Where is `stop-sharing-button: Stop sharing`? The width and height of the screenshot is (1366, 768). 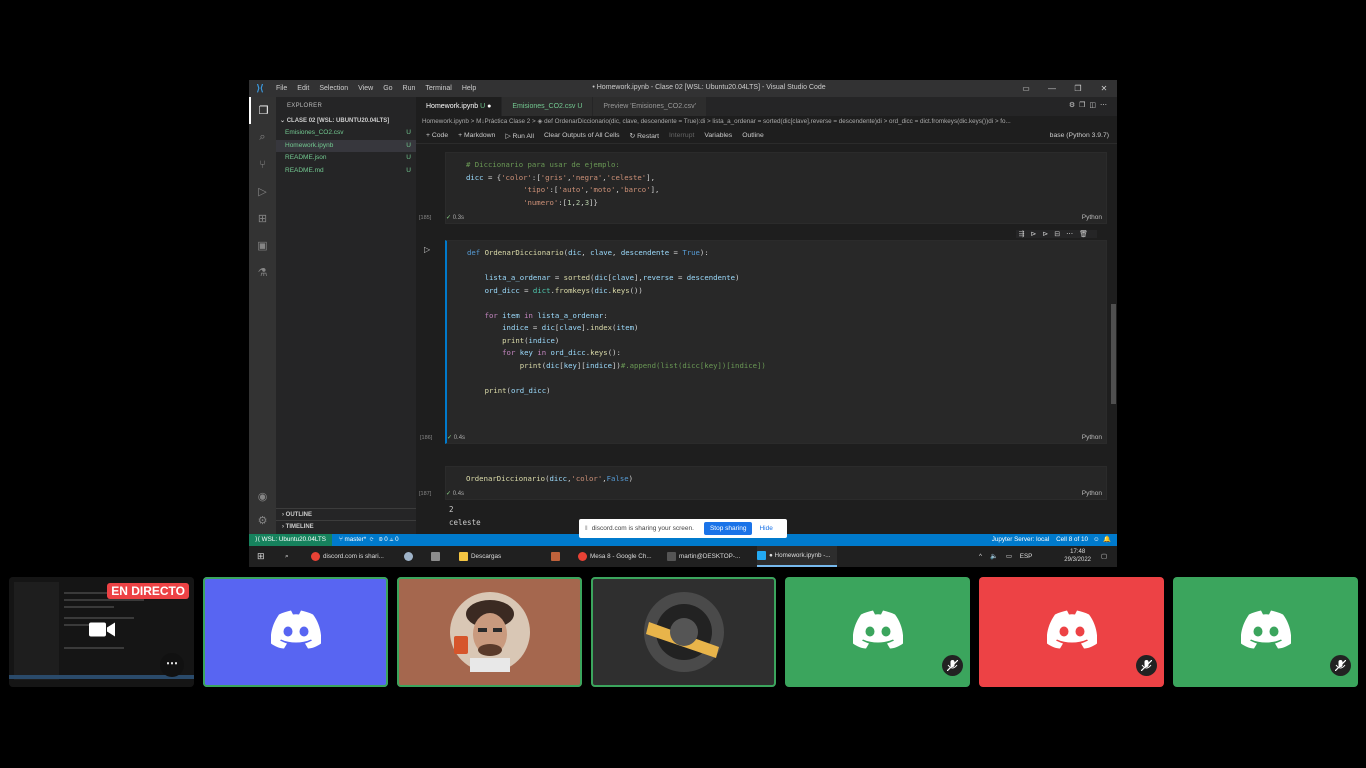
stop-sharing-button: Stop sharing is located at coordinates (728, 528).